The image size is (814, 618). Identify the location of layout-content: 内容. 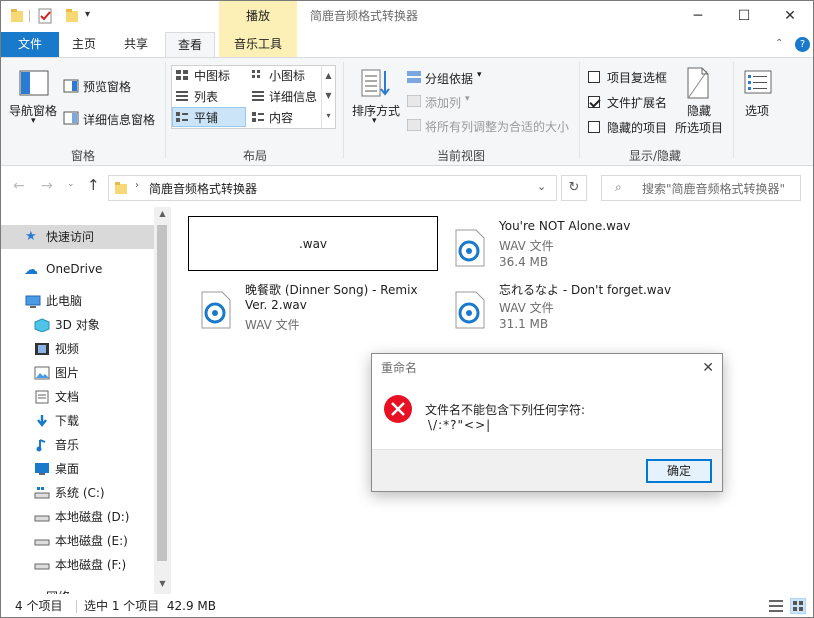
(281, 117).